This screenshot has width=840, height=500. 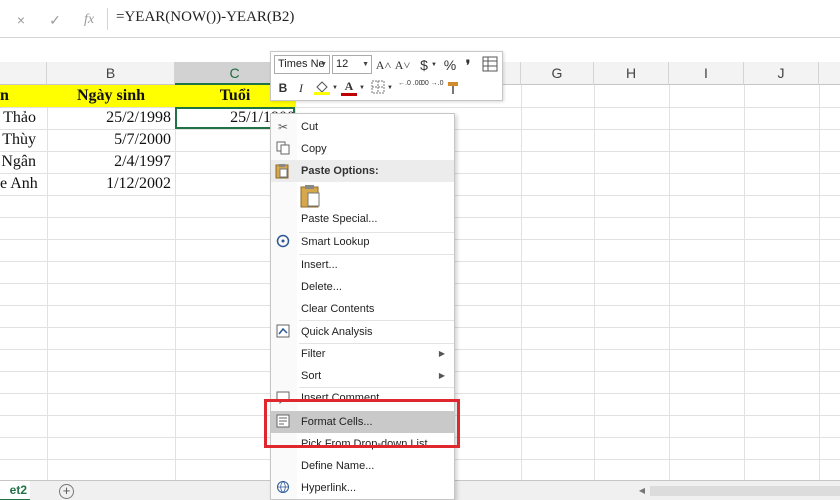 I want to click on cell-a3: Thùy, so click(x=23, y=140).